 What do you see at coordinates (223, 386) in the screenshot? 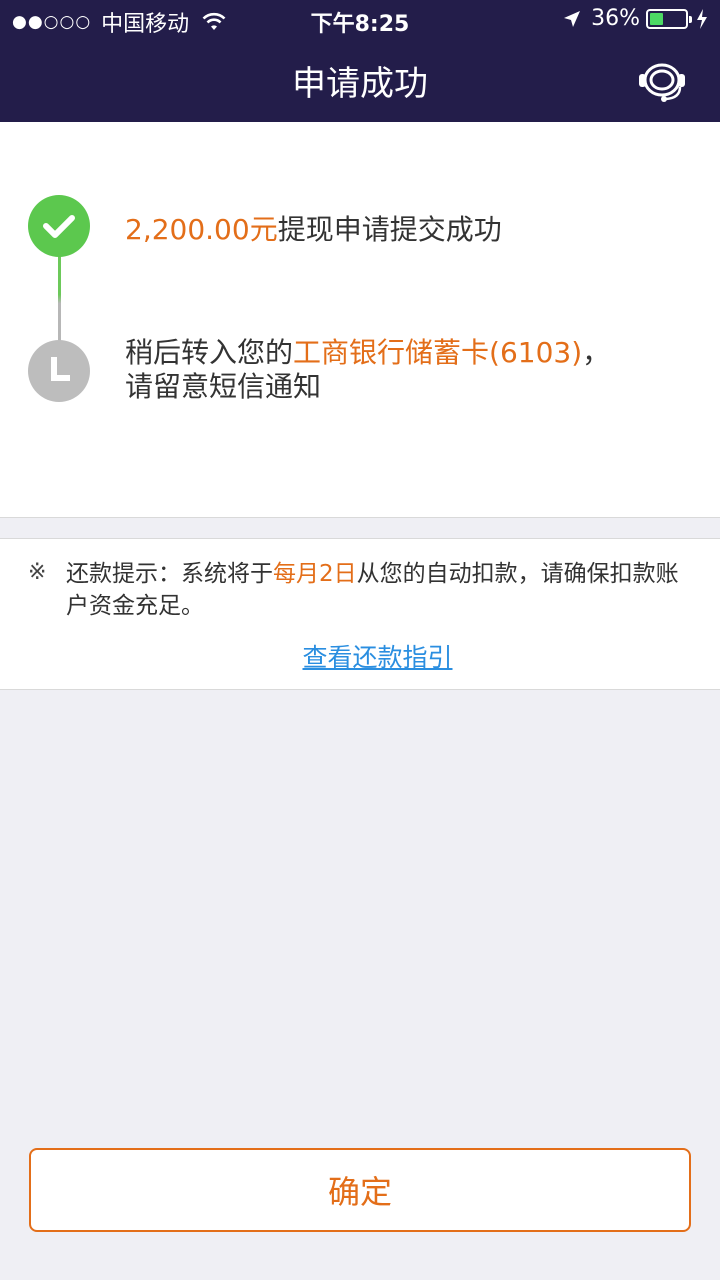
I see `sms-notice: 请留意短信通知` at bounding box center [223, 386].